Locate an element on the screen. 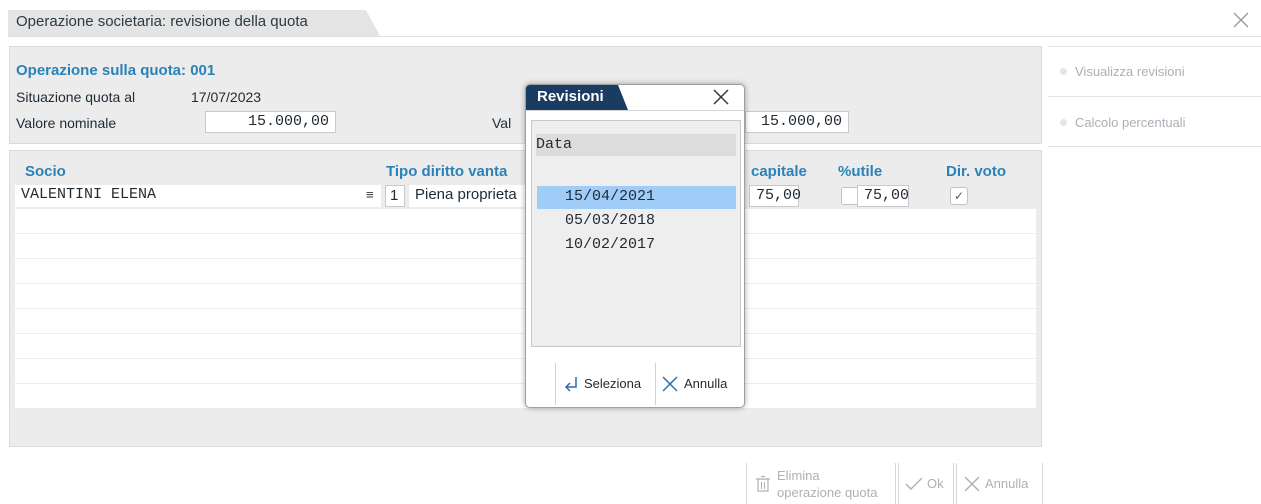 This screenshot has height=504, width=1261. dialog-cancel-label: Annulla is located at coordinates (706, 383).